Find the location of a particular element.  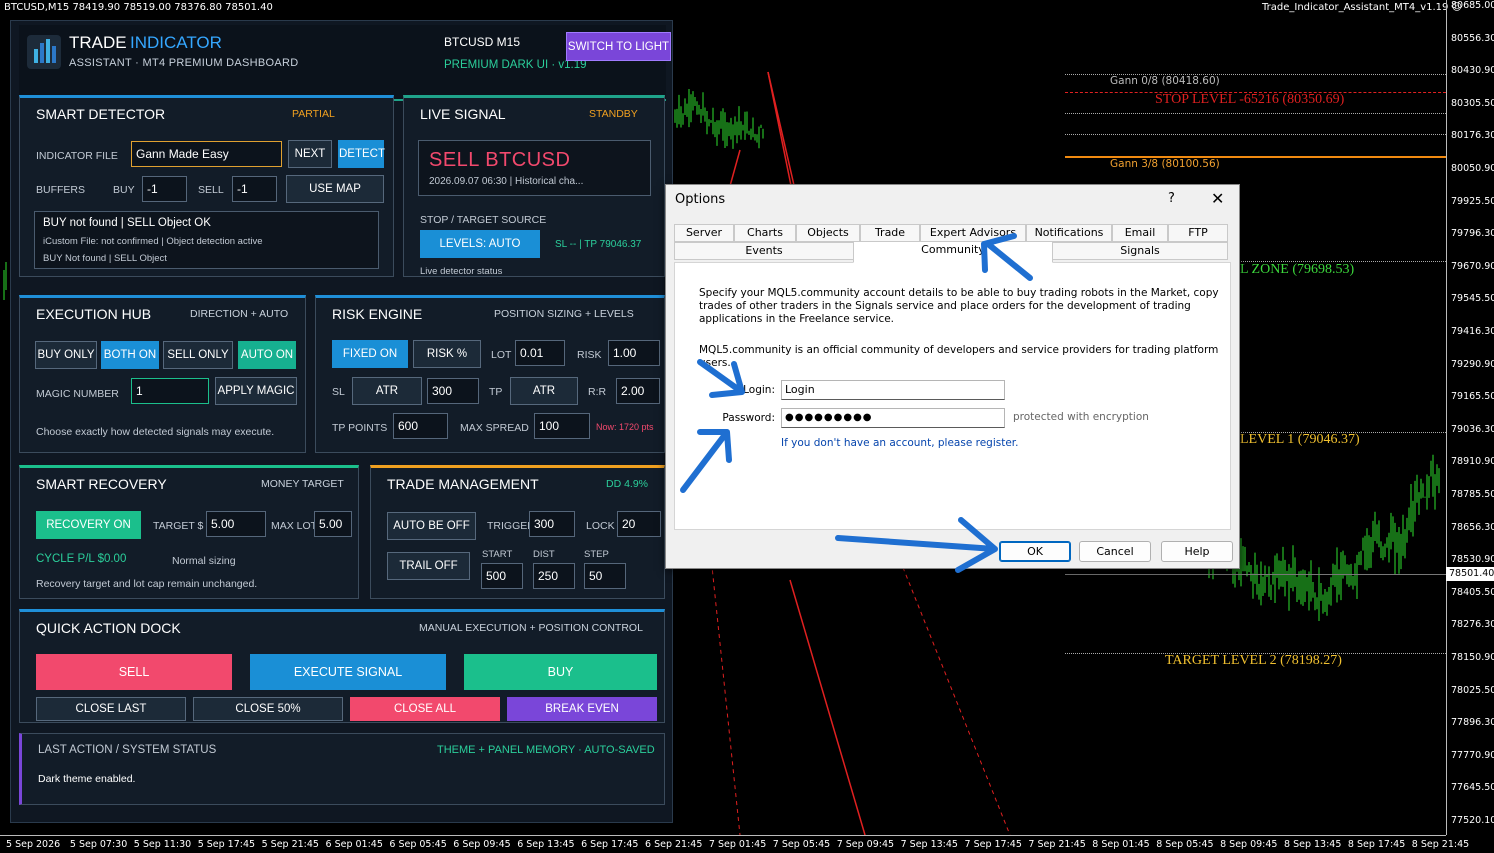

tab-objects: Objects is located at coordinates (828, 233).